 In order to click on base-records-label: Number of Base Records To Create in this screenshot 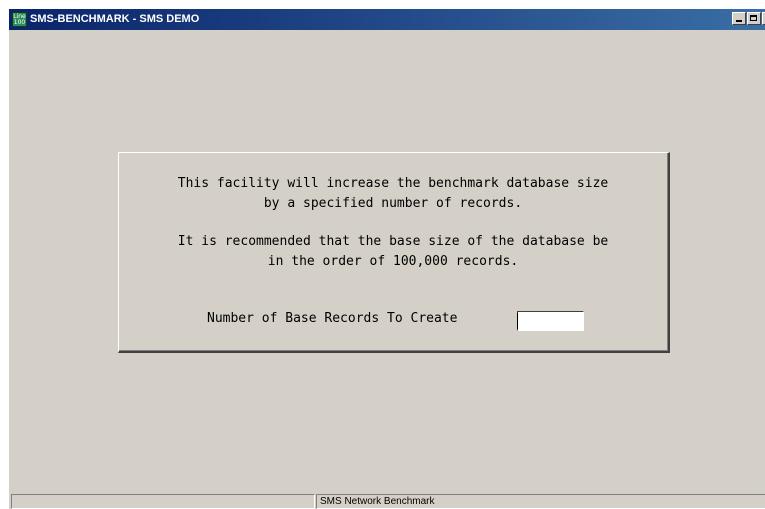, I will do `click(332, 318)`.